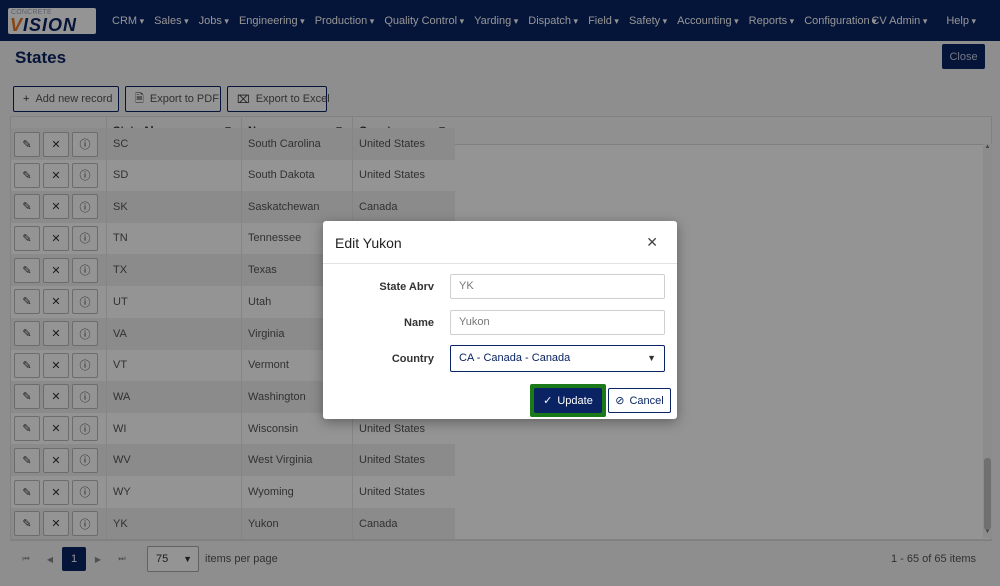 The image size is (1000, 586). What do you see at coordinates (515, 358) in the screenshot?
I see `country-select-value: CA - Canada - Canada` at bounding box center [515, 358].